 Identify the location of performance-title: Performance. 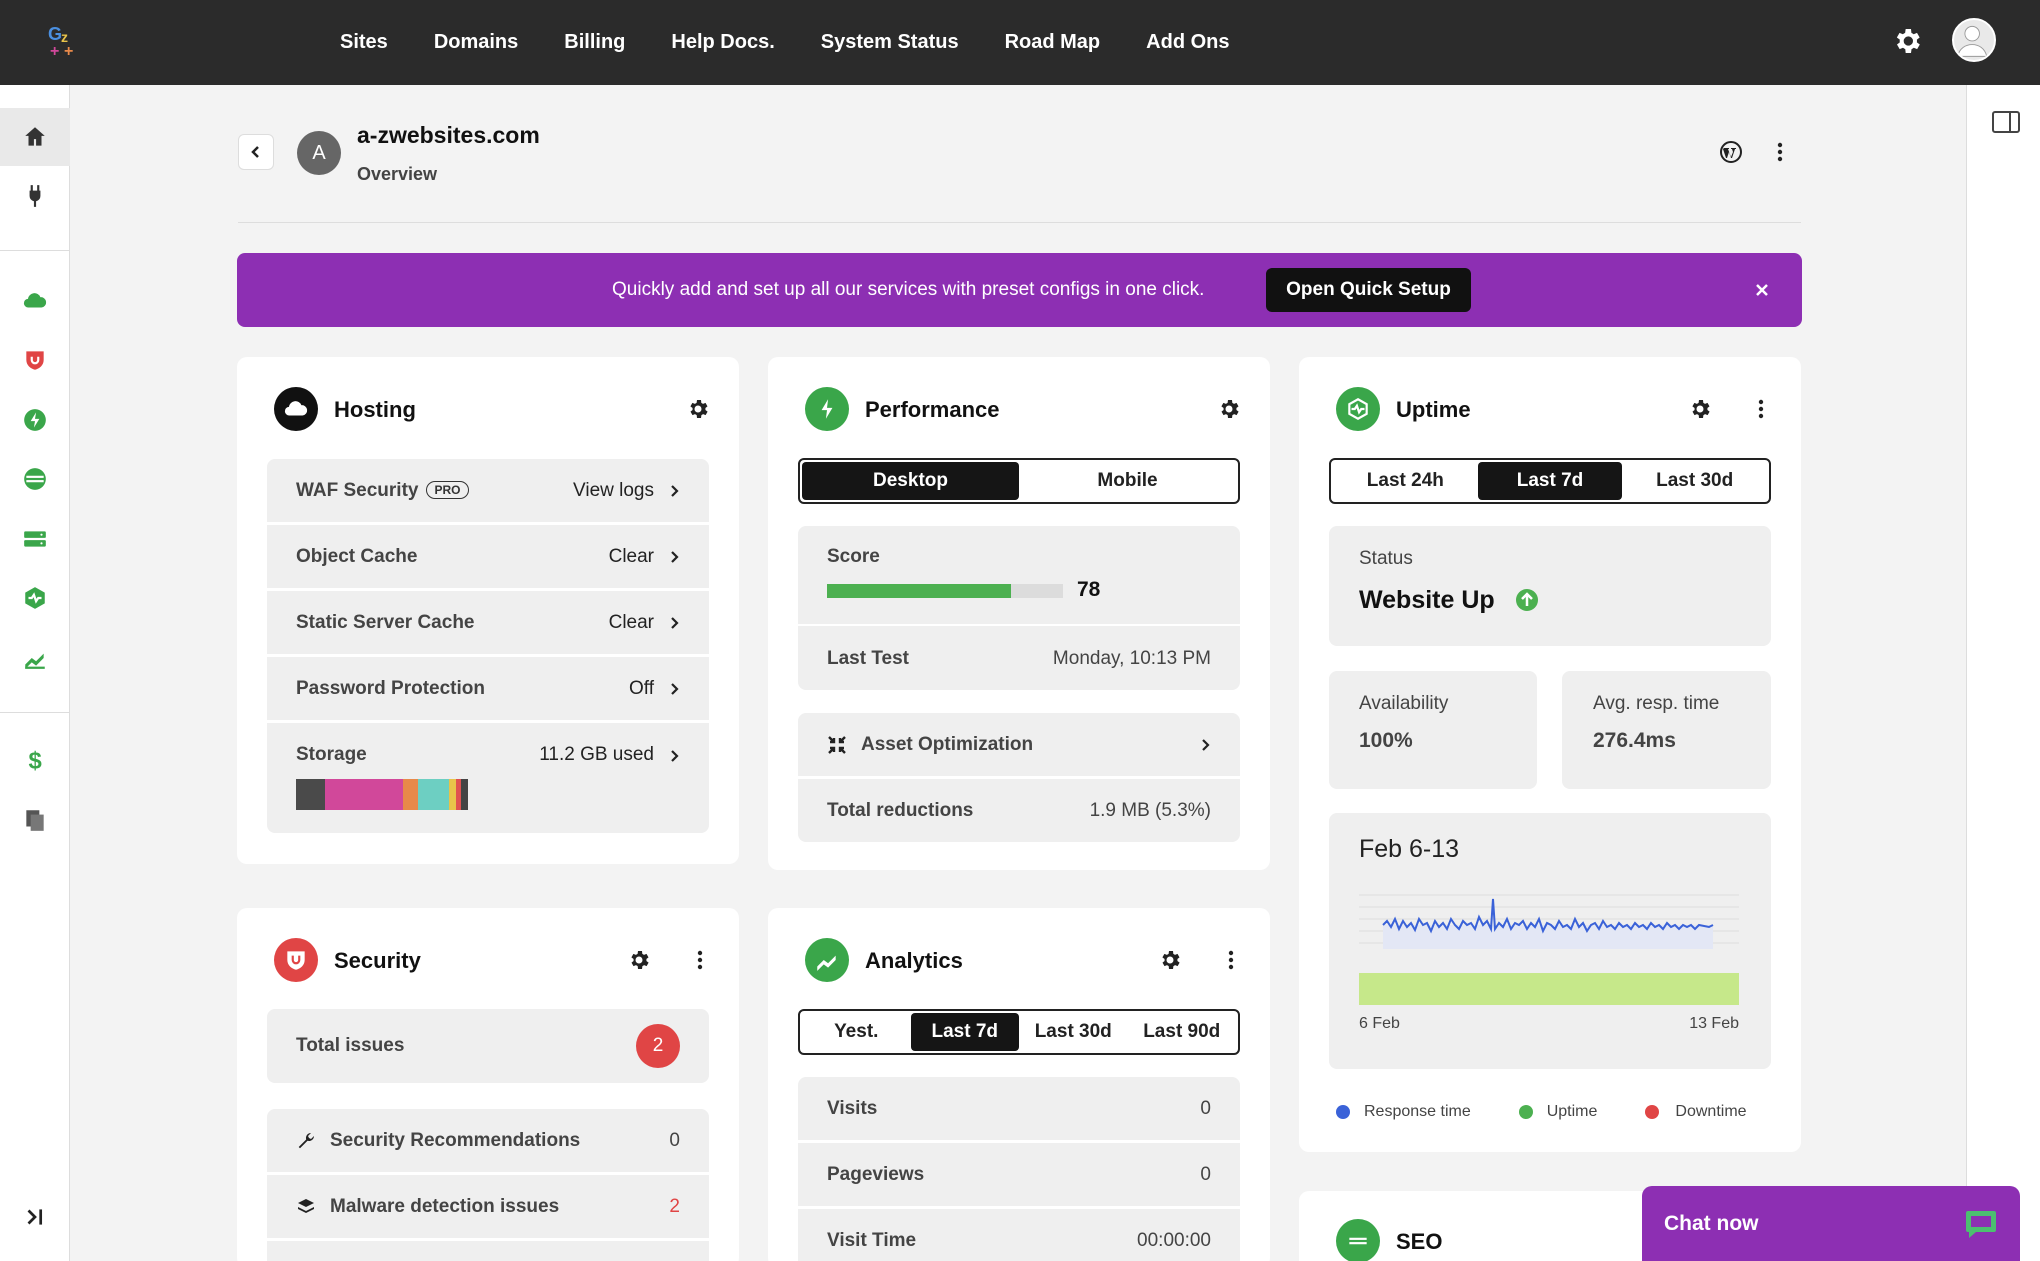
(932, 409).